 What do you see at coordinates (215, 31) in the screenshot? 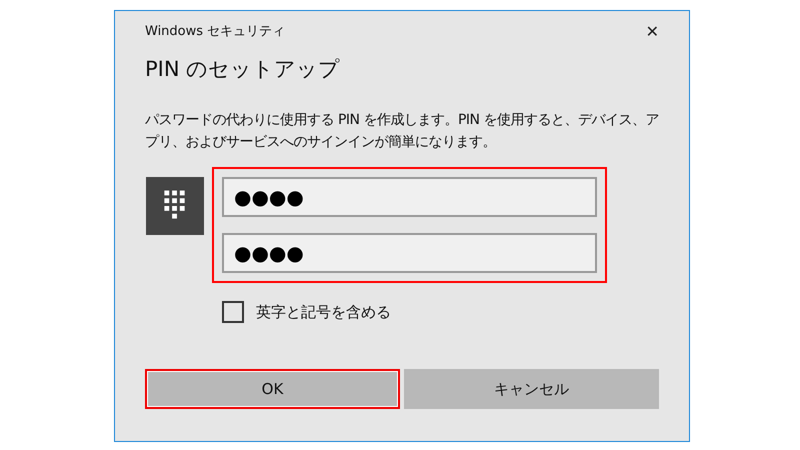
I see `window-title: Windows セキュリティ` at bounding box center [215, 31].